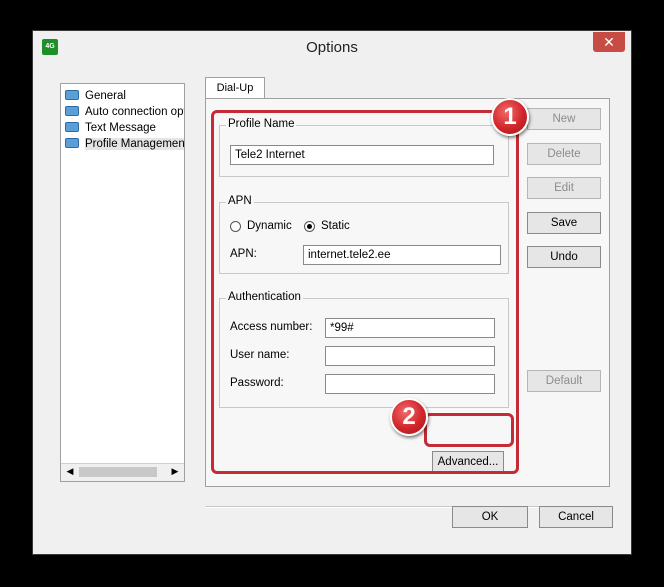 This screenshot has width=664, height=587. What do you see at coordinates (564, 188) in the screenshot?
I see `edit-button: Edit` at bounding box center [564, 188].